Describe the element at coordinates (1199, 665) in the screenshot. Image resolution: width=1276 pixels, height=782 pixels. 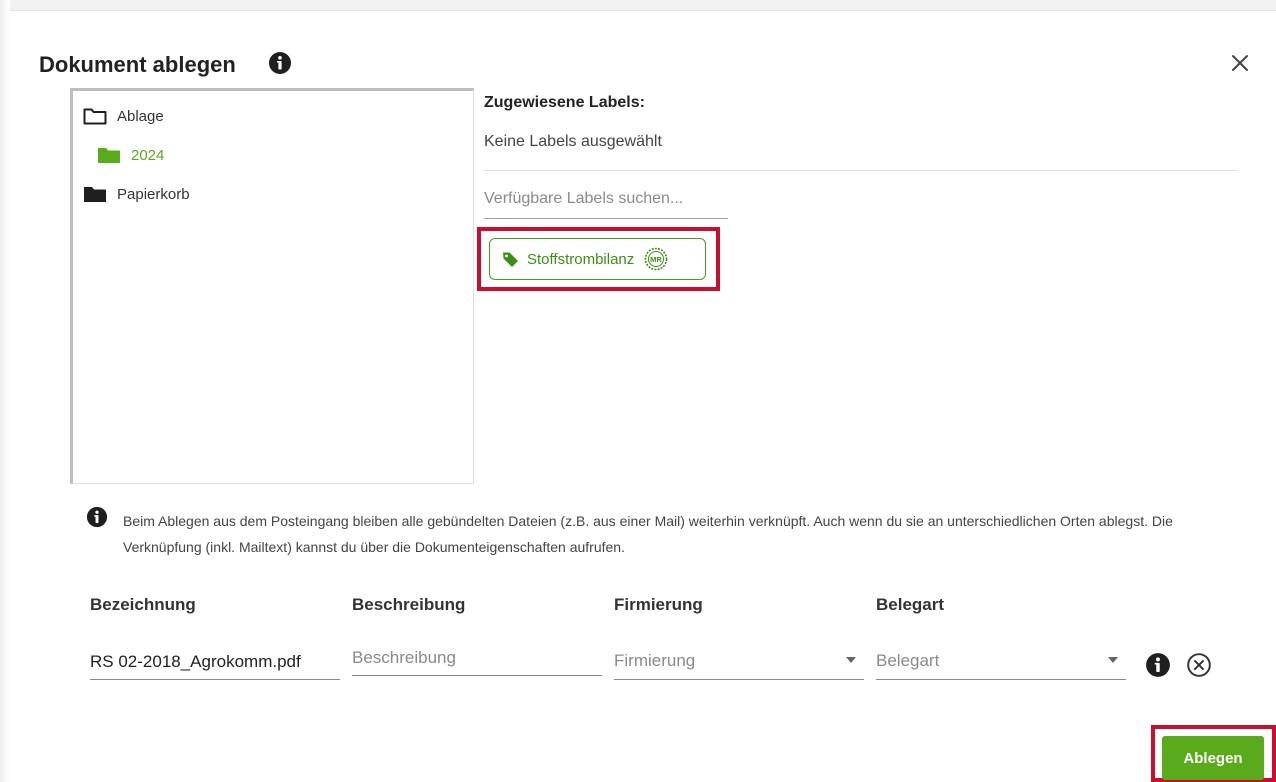
I see `remove-circle-icon` at that location.